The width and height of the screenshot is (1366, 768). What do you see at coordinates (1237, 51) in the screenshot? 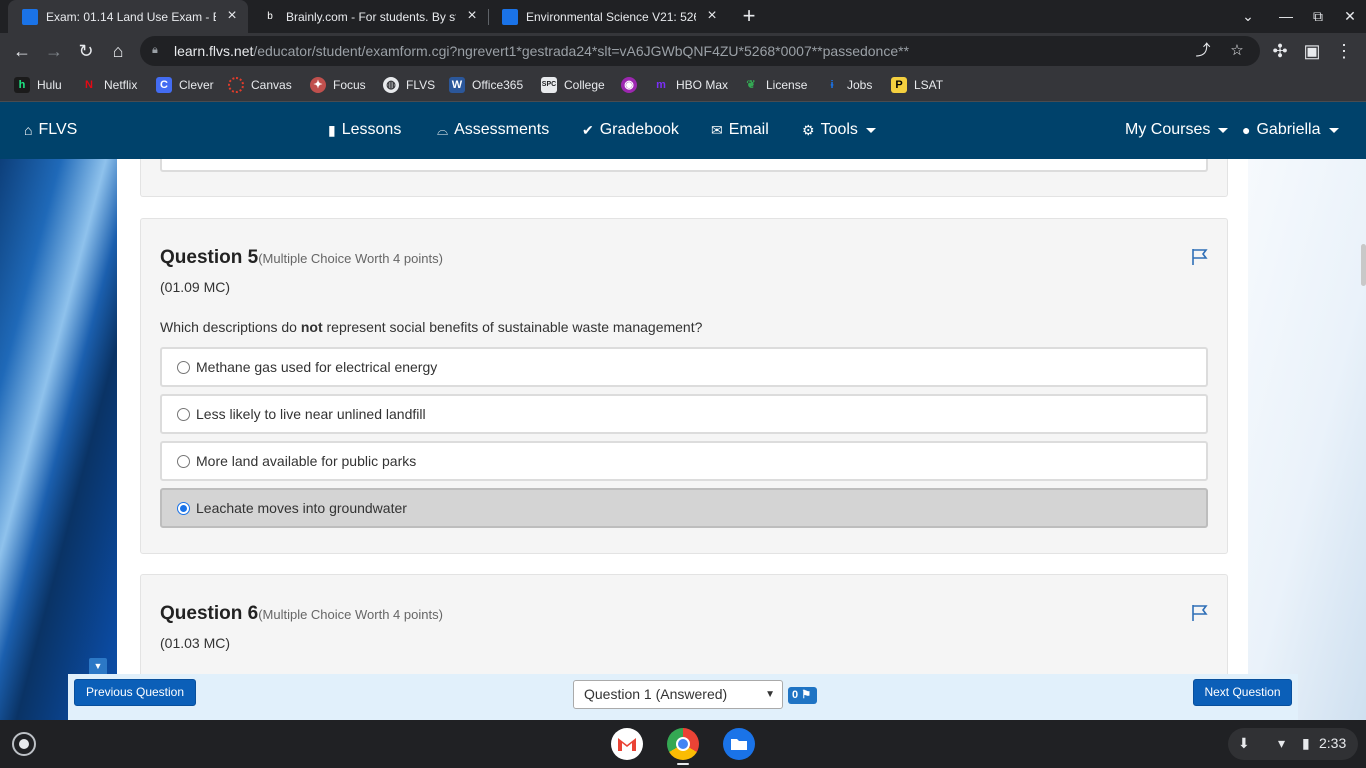
I see `star-icon: ☆` at bounding box center [1237, 51].